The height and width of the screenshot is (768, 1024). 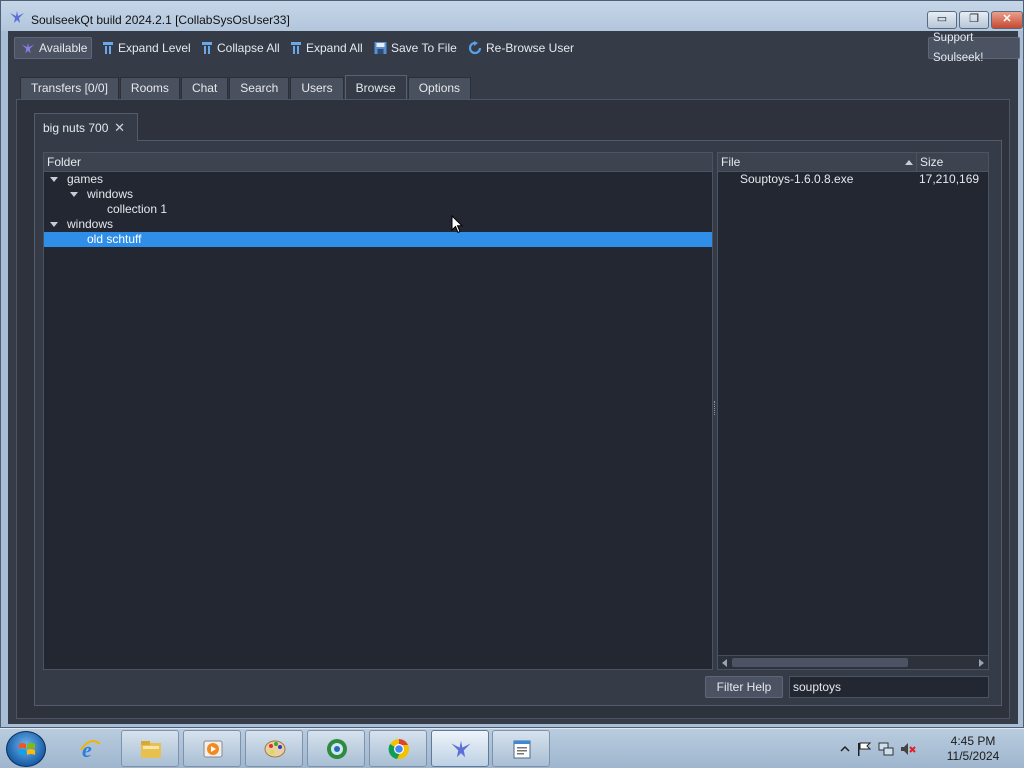 I want to click on scrollbar-thumb, so click(x=820, y=662).